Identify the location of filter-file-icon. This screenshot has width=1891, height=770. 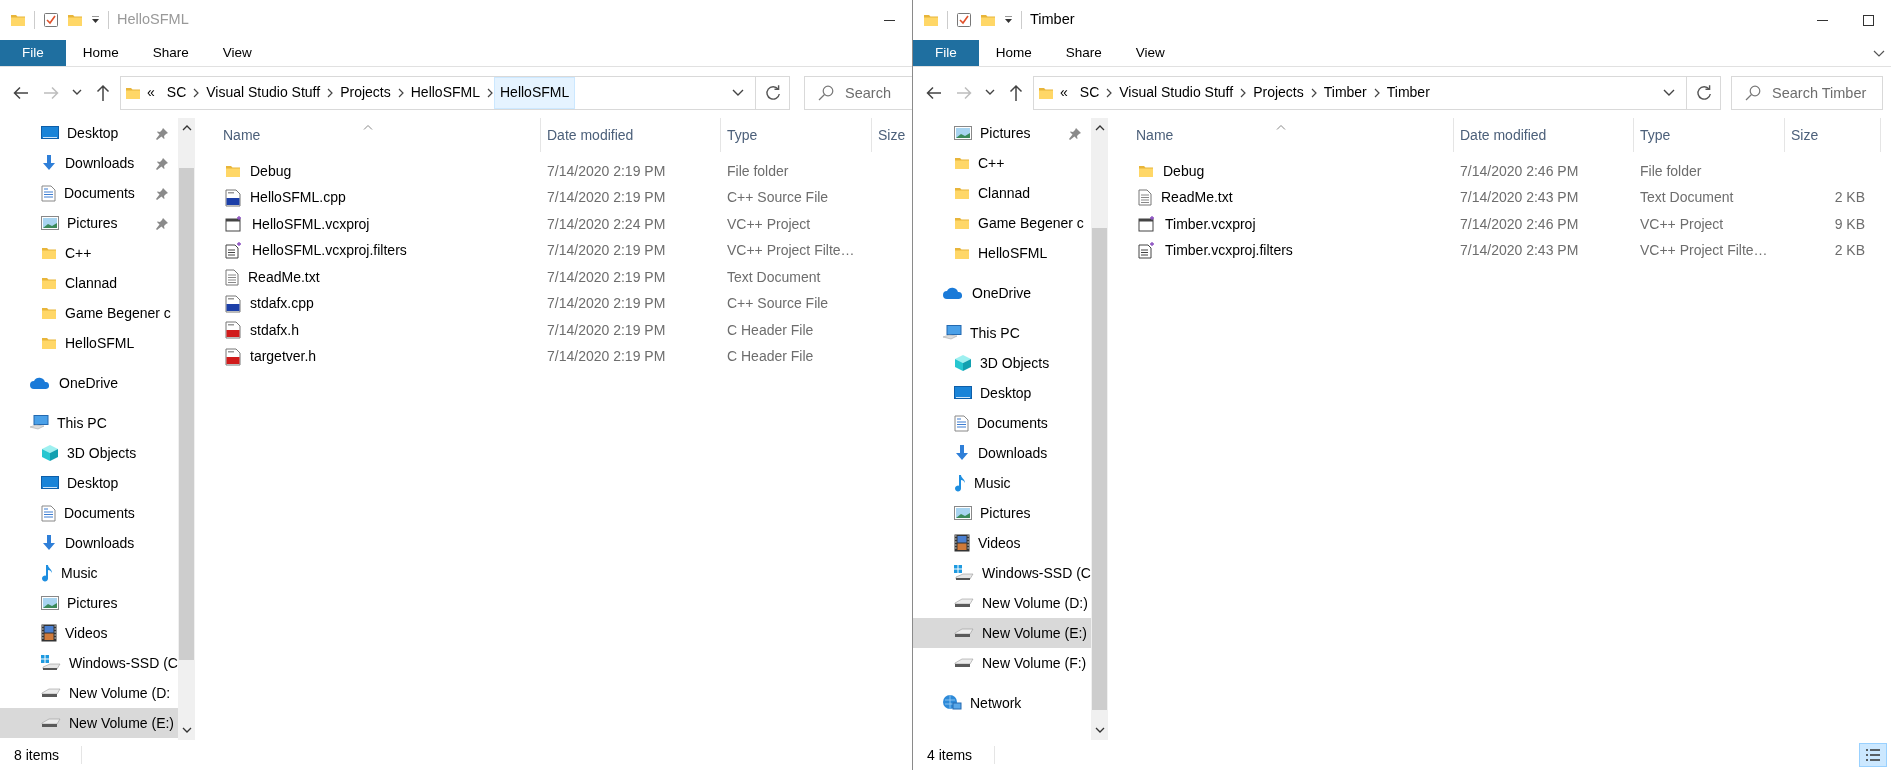
(234, 251).